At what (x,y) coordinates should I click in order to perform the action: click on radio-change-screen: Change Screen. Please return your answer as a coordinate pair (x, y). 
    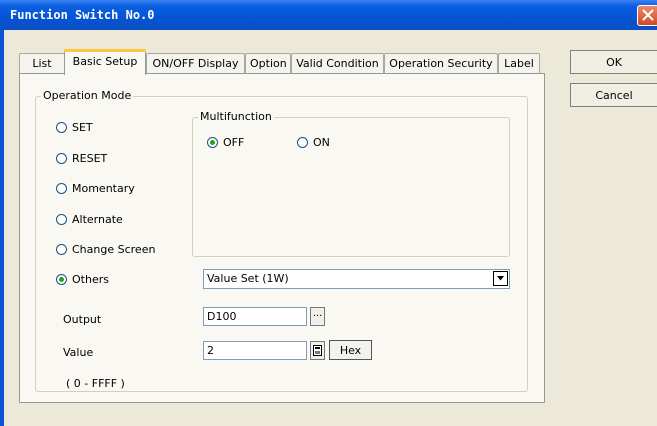
    Looking at the image, I should click on (105, 249).